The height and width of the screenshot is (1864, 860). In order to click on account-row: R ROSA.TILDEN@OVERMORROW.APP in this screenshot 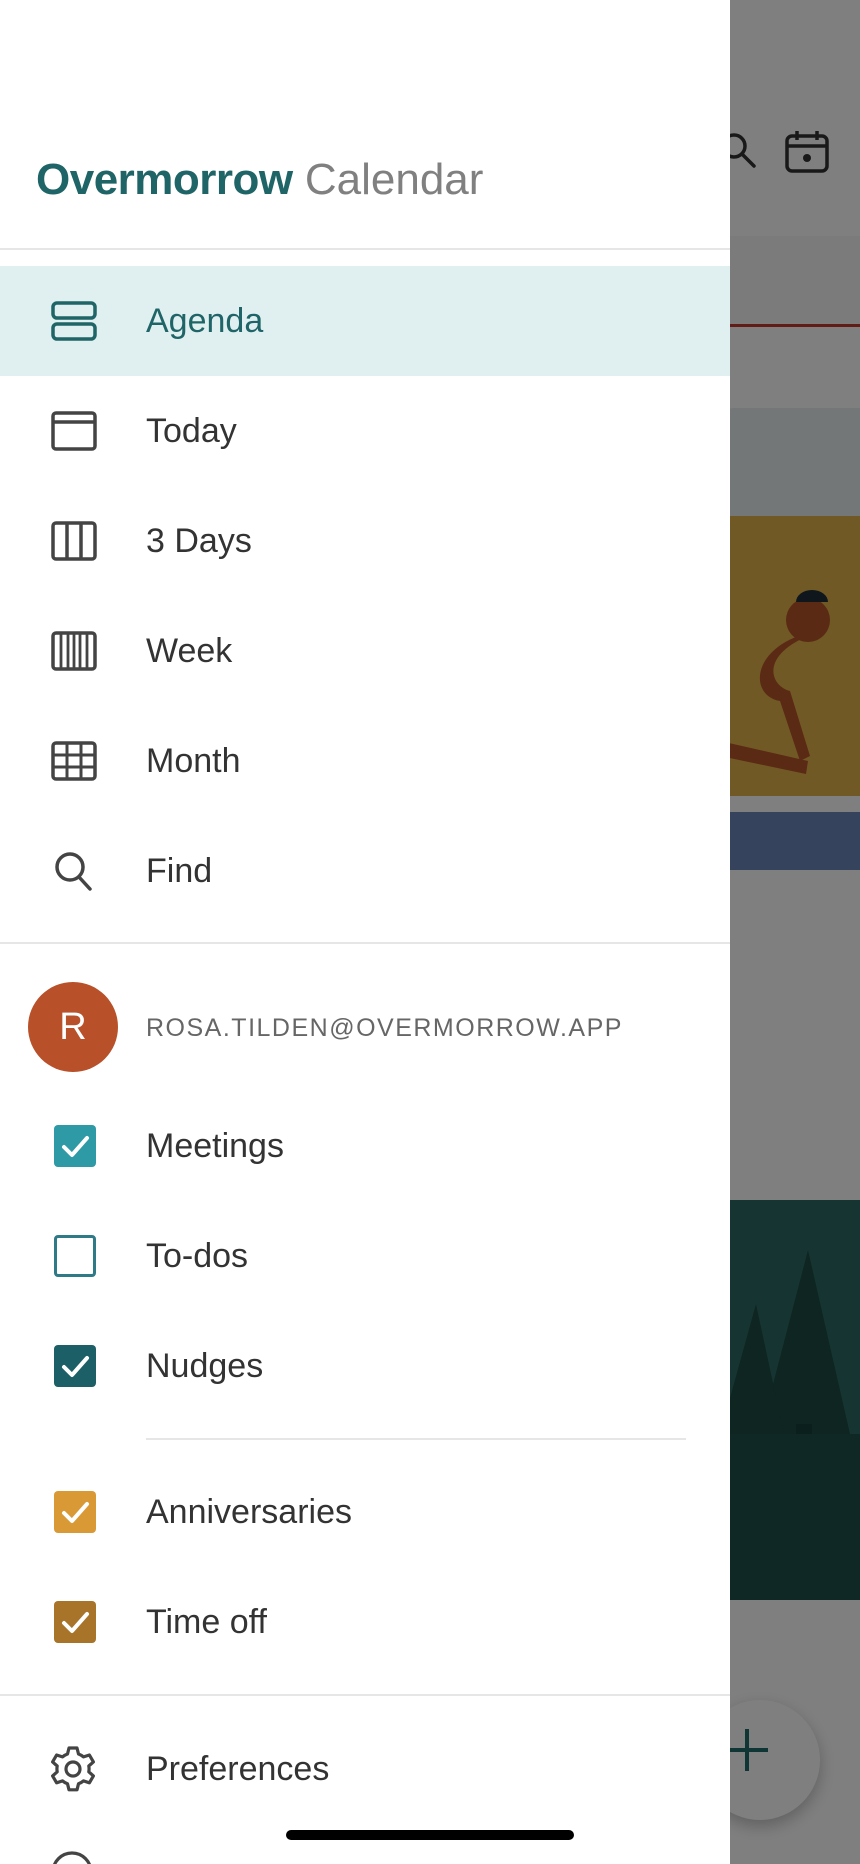, I will do `click(365, 1028)`.